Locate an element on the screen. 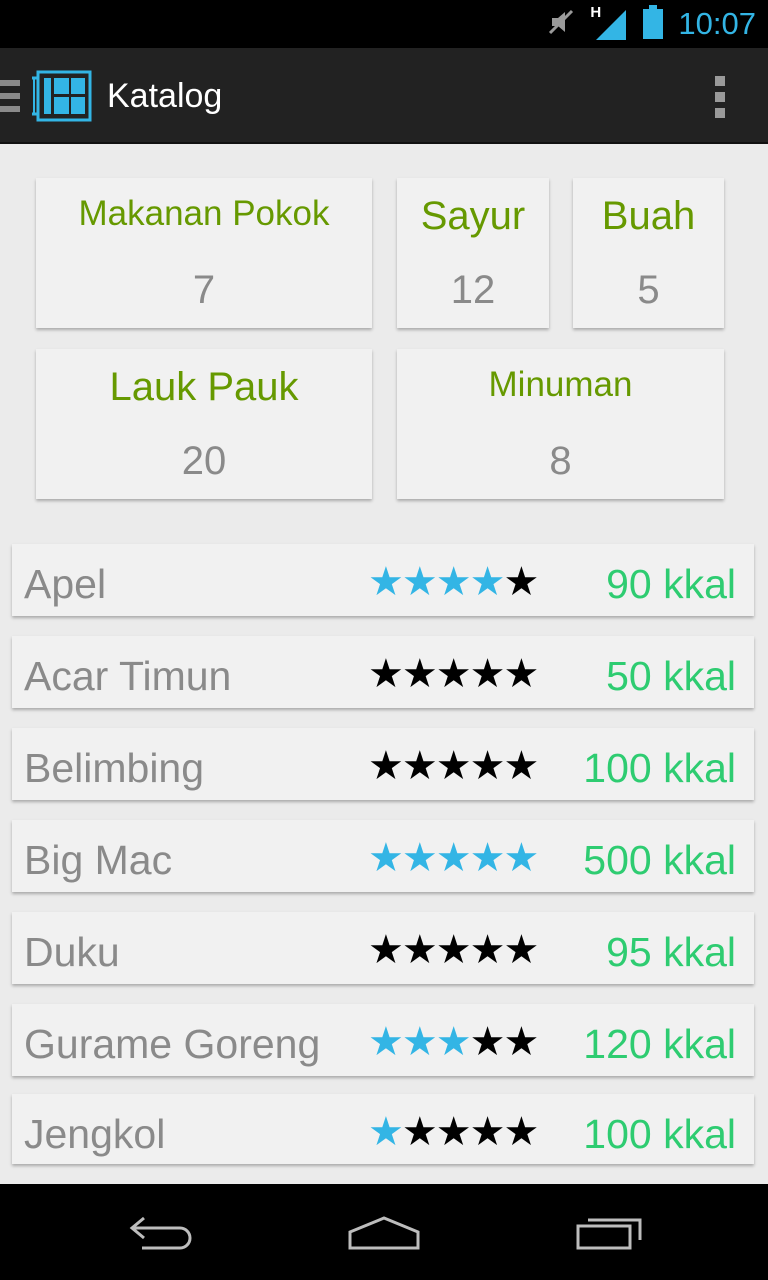  catalog-icon is located at coordinates (61, 96).